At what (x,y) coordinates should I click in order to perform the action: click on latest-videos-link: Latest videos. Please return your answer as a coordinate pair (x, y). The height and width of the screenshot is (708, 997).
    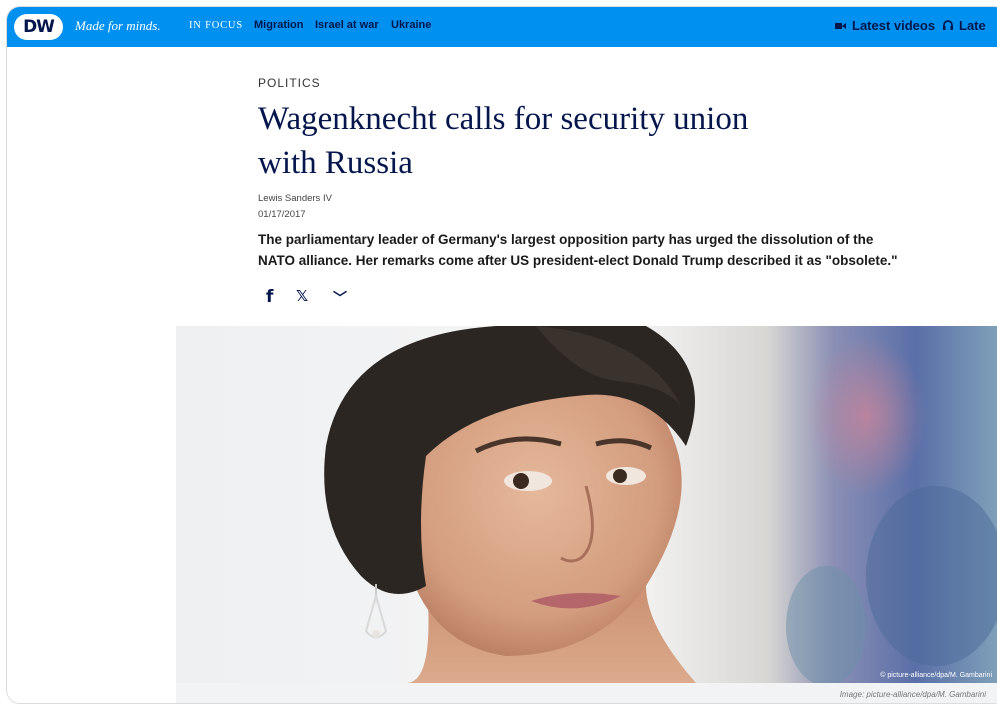
    Looking at the image, I should click on (885, 25).